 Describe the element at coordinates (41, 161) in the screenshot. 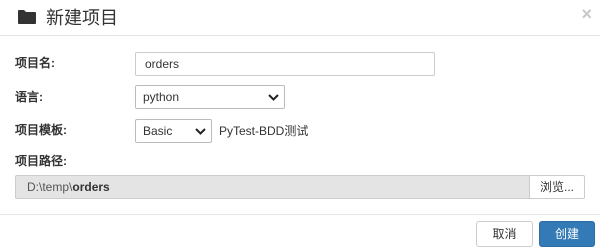

I see `project-path-label: 项目路径:` at that location.